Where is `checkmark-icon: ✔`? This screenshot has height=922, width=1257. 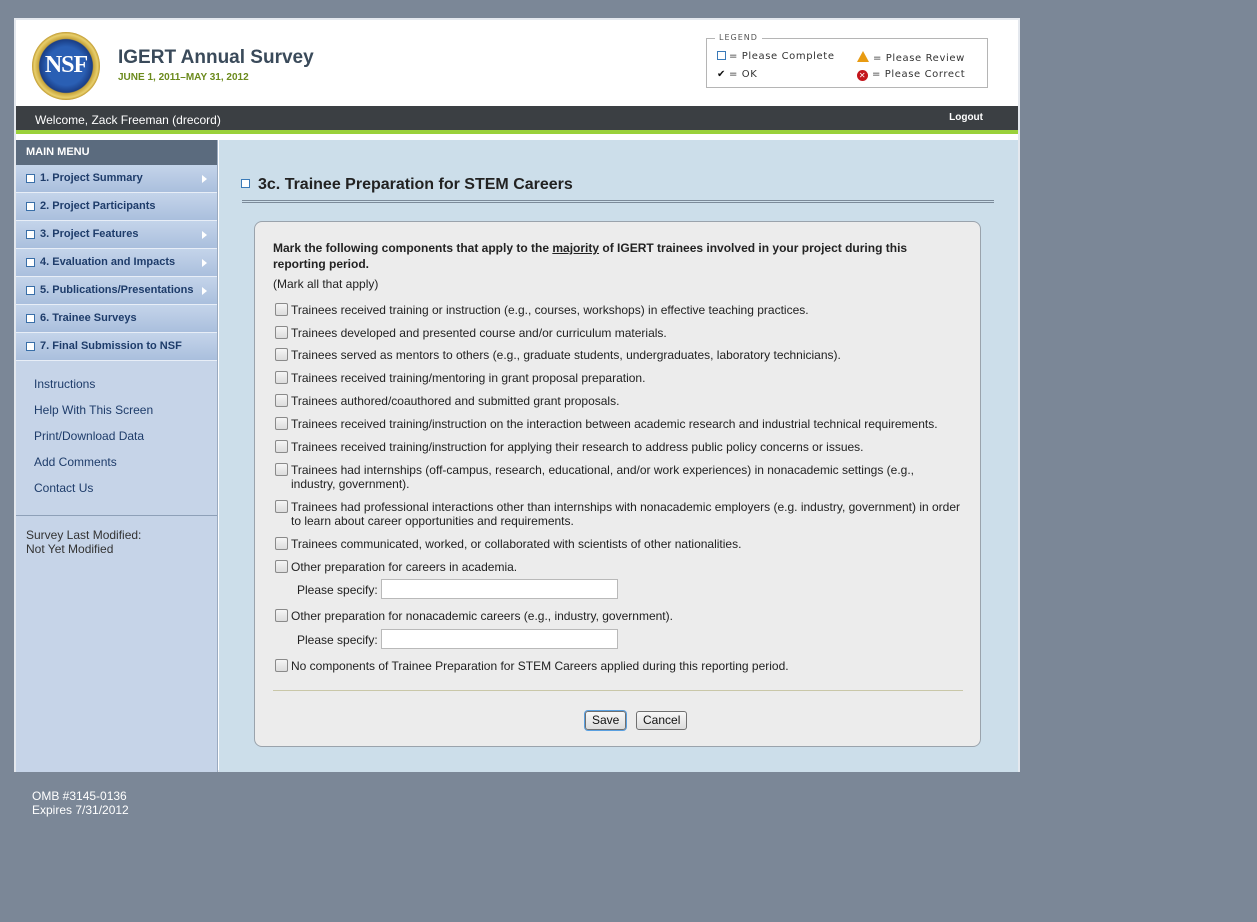 checkmark-icon: ✔ is located at coordinates (721, 74).